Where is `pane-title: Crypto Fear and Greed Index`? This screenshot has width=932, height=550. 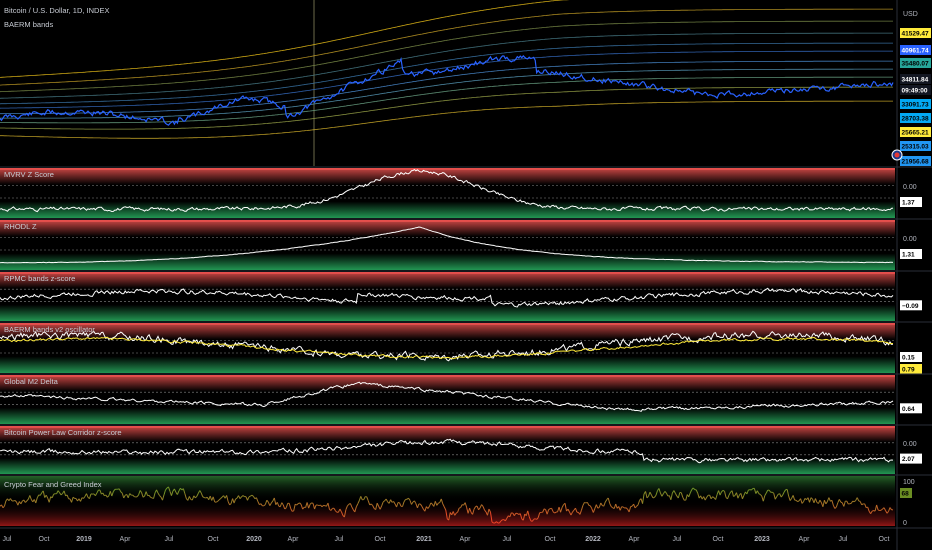 pane-title: Crypto Fear and Greed Index is located at coordinates (53, 484).